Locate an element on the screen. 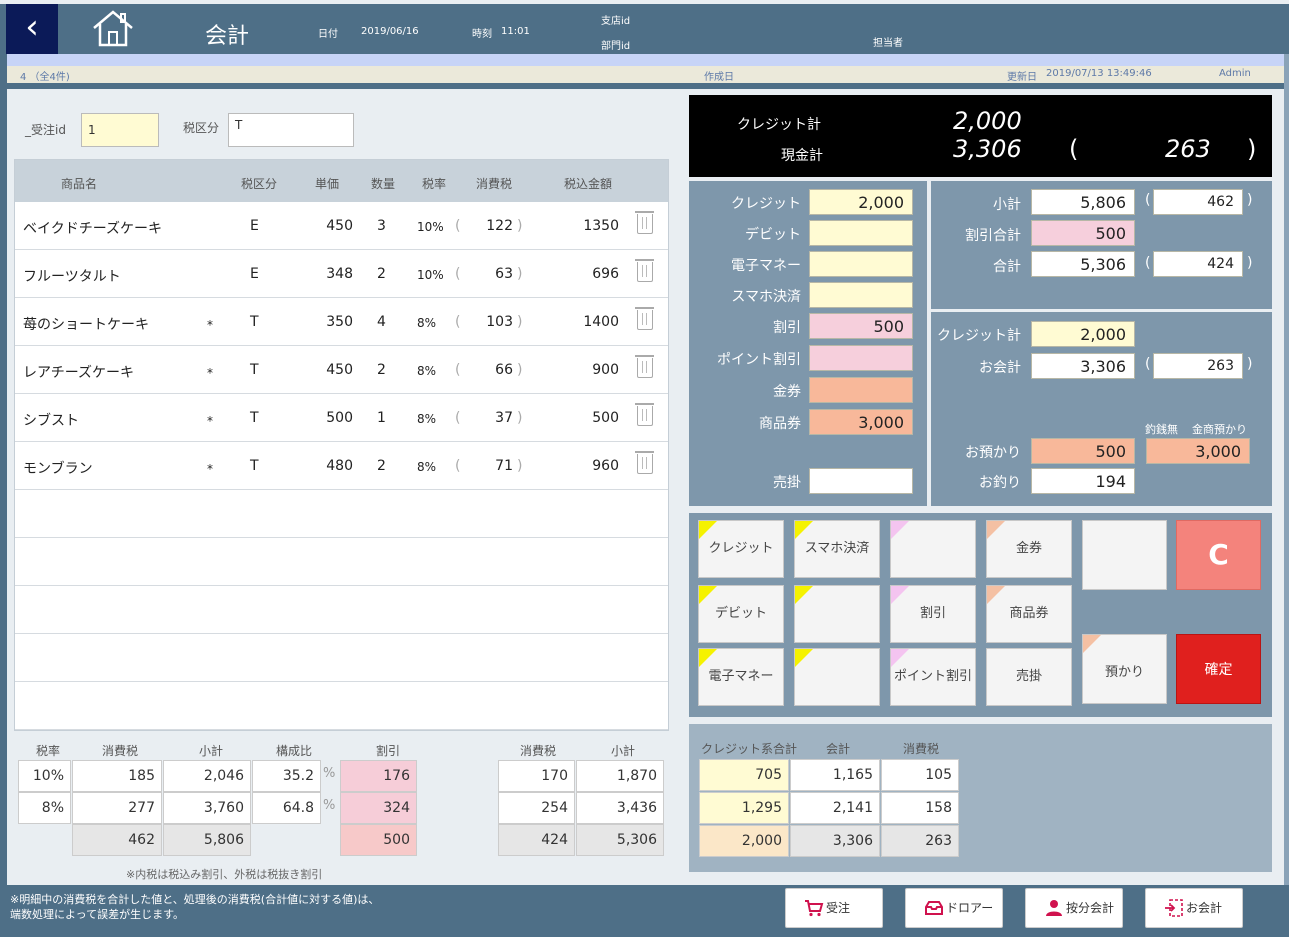  item-taxtype: T is located at coordinates (254, 466).